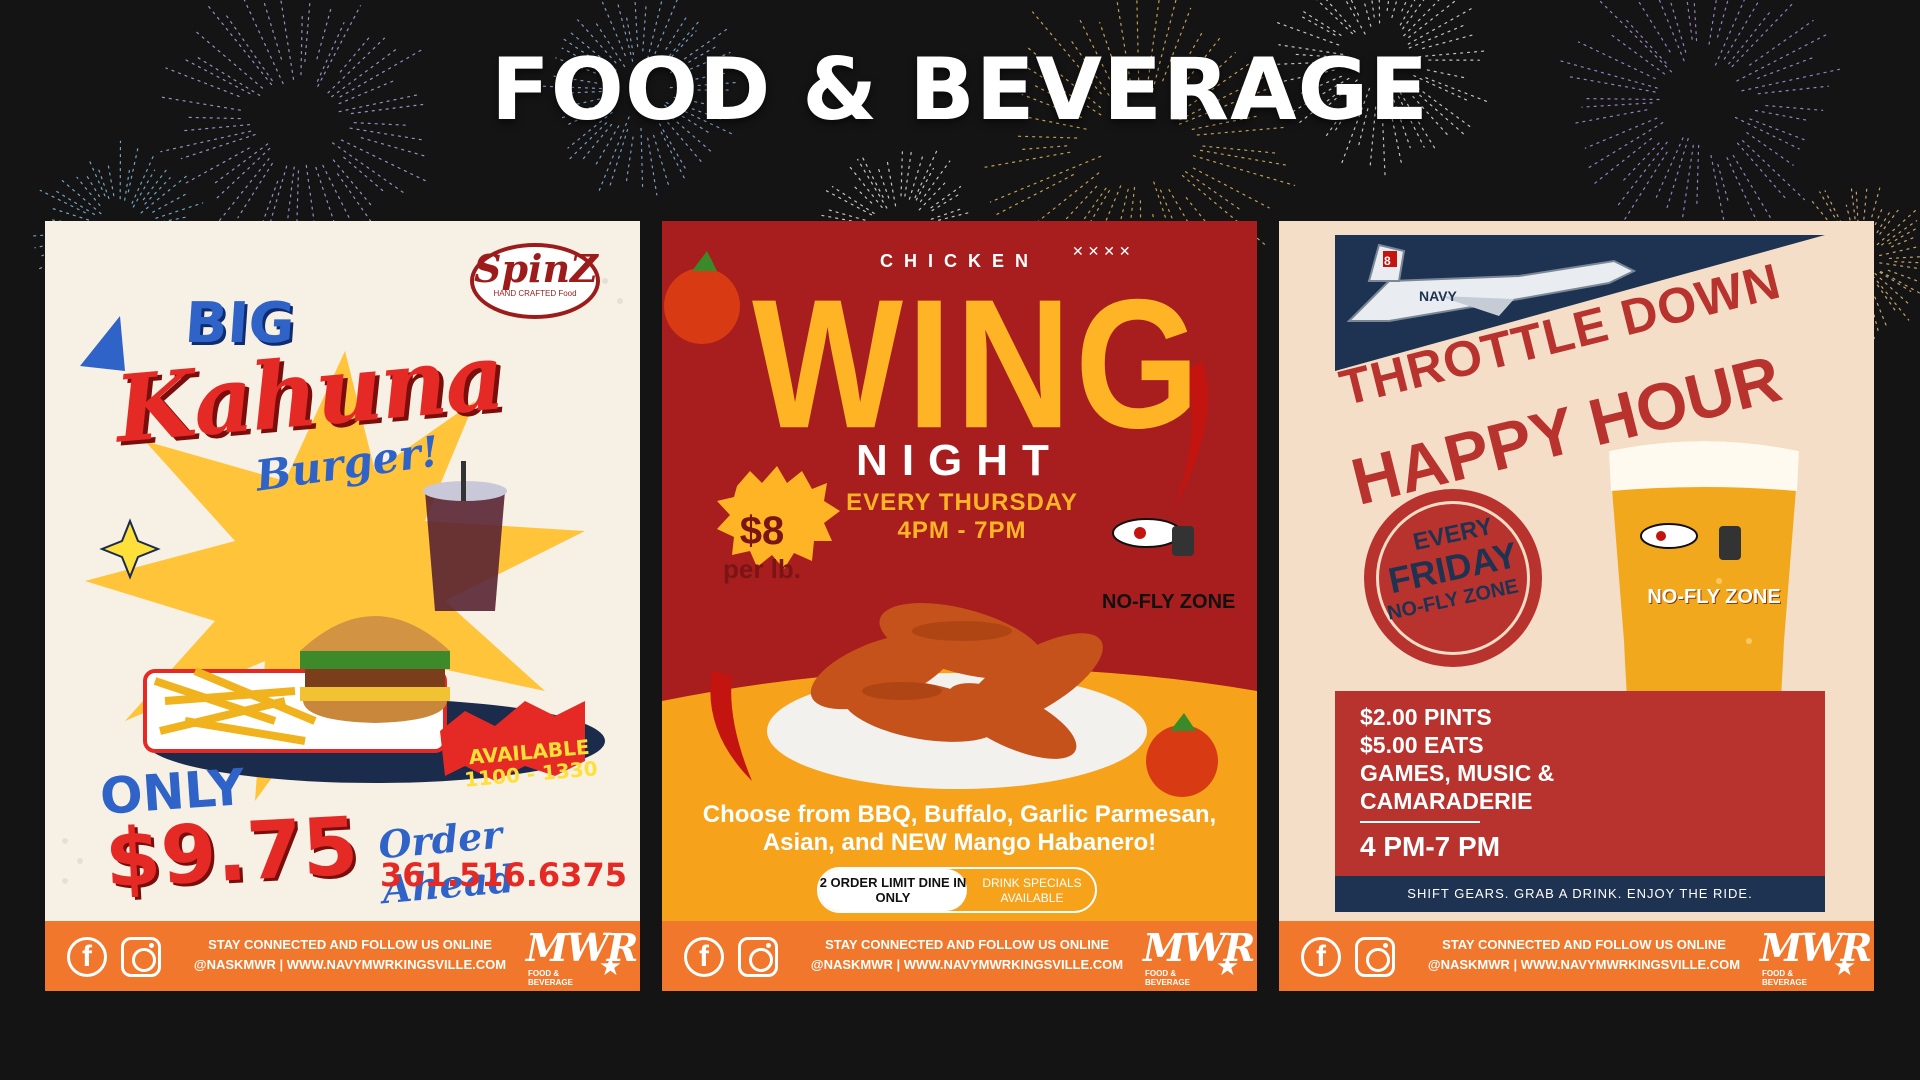 This screenshot has width=1920, height=1080. What do you see at coordinates (761, 569) in the screenshot?
I see `wing-price-unit: per lb.` at bounding box center [761, 569].